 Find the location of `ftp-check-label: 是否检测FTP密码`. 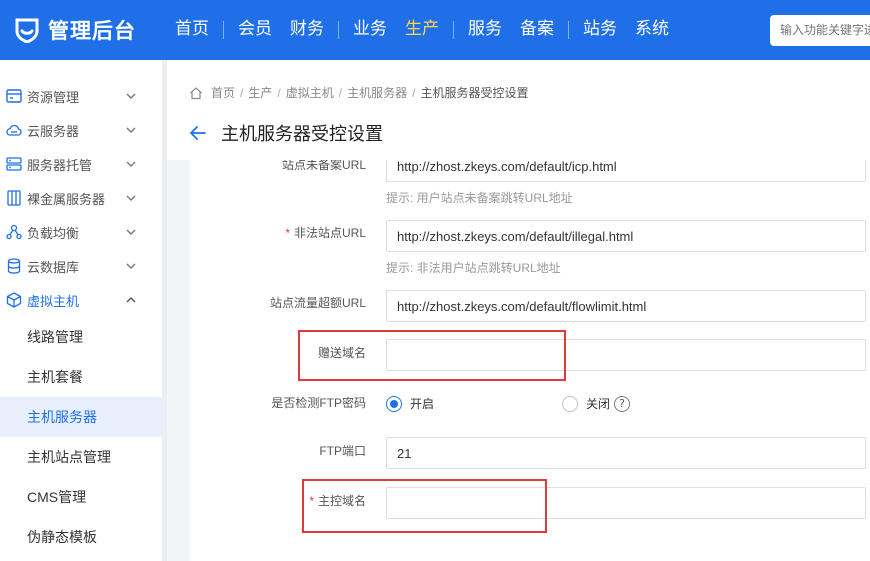

ftp-check-label: 是否检测FTP密码 is located at coordinates (318, 403).